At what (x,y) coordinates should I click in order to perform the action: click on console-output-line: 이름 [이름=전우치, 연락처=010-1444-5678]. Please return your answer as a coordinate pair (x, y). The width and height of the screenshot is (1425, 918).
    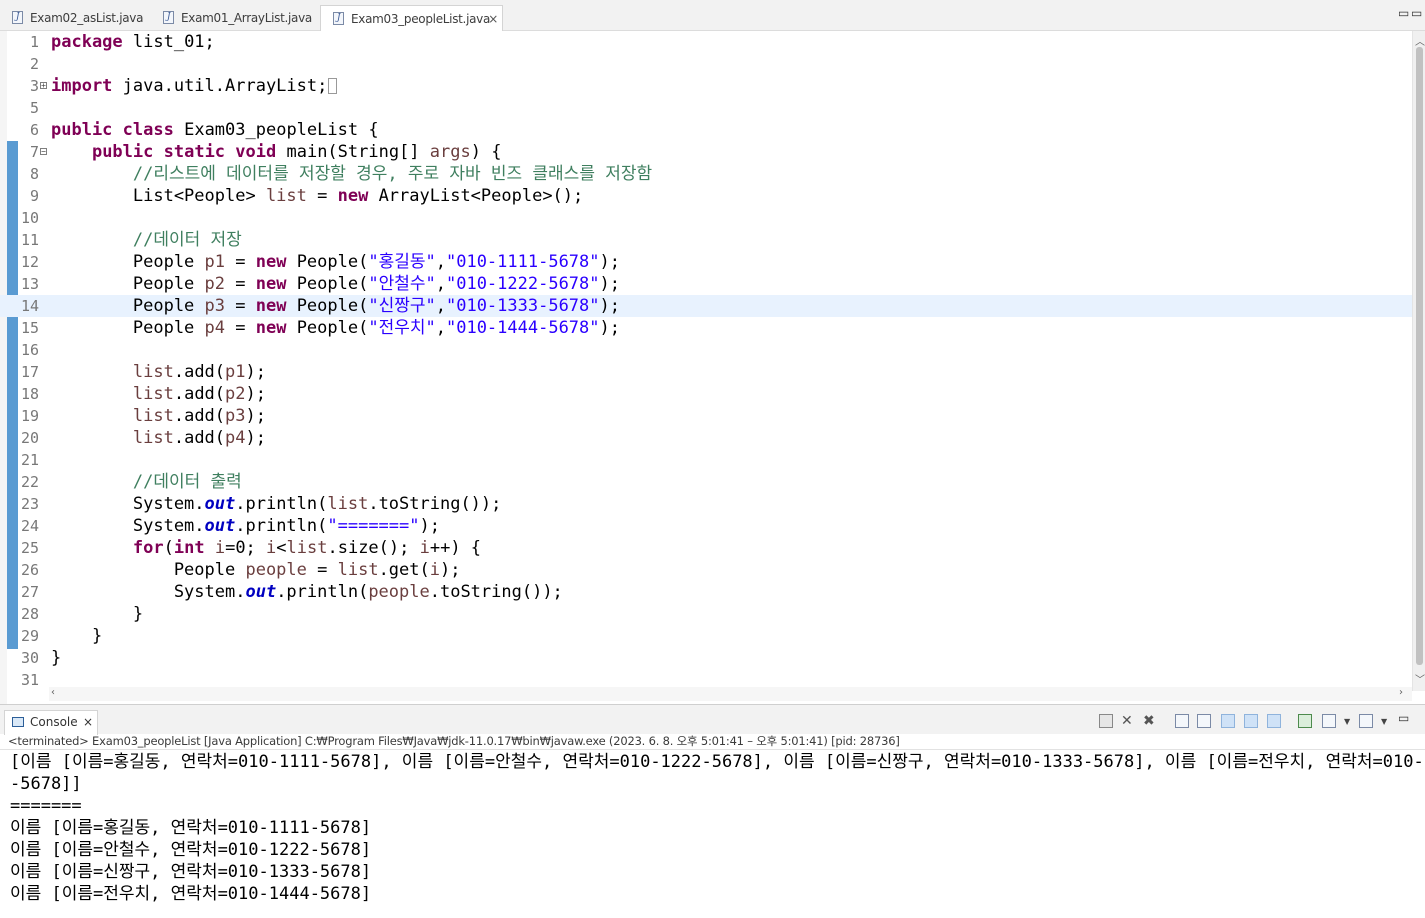
    Looking at the image, I should click on (191, 894).